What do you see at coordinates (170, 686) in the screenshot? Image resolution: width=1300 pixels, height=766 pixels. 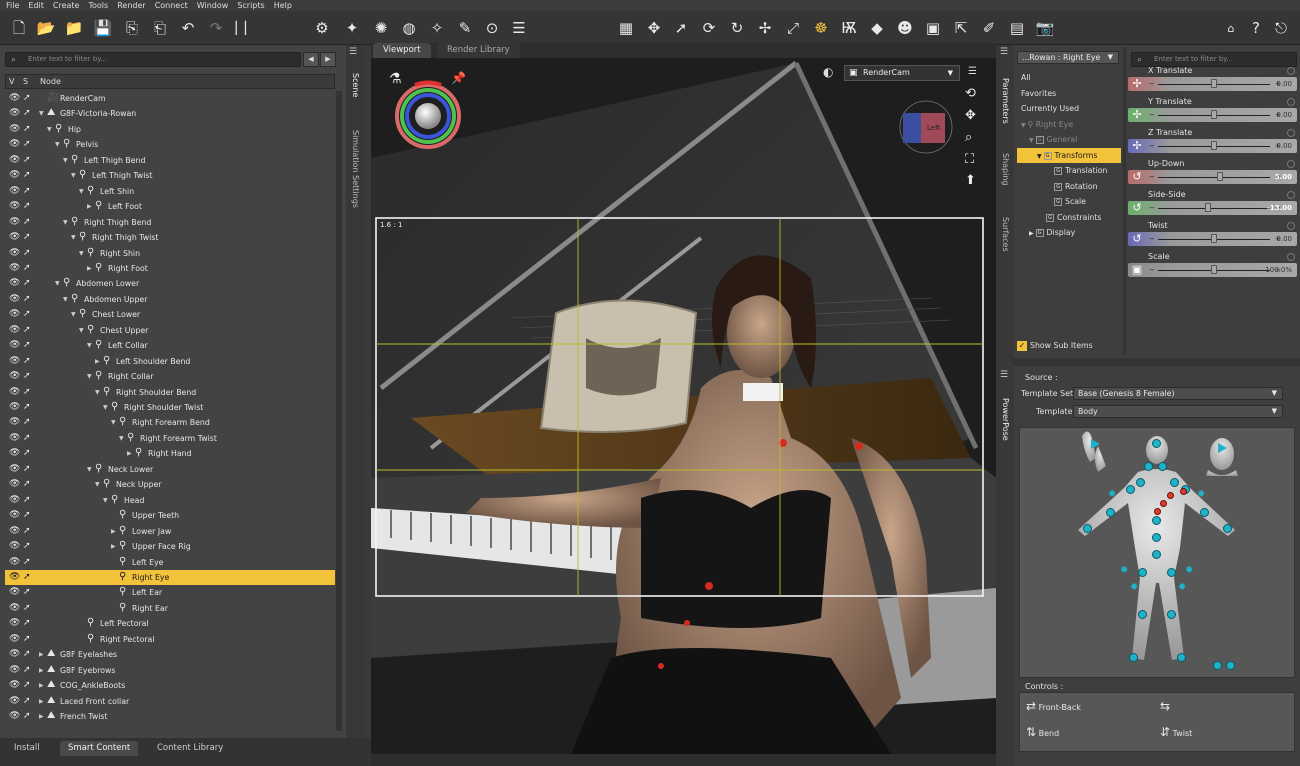 I see `tree-row: 👁 ➚ ▶ ⛰ COG_AnkleBoots` at bounding box center [170, 686].